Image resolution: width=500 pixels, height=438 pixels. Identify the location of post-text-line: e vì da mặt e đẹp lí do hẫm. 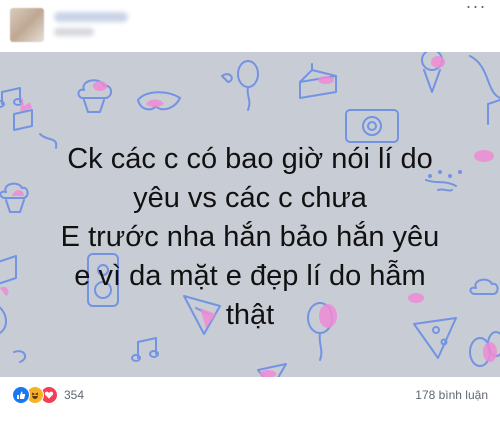
(250, 276).